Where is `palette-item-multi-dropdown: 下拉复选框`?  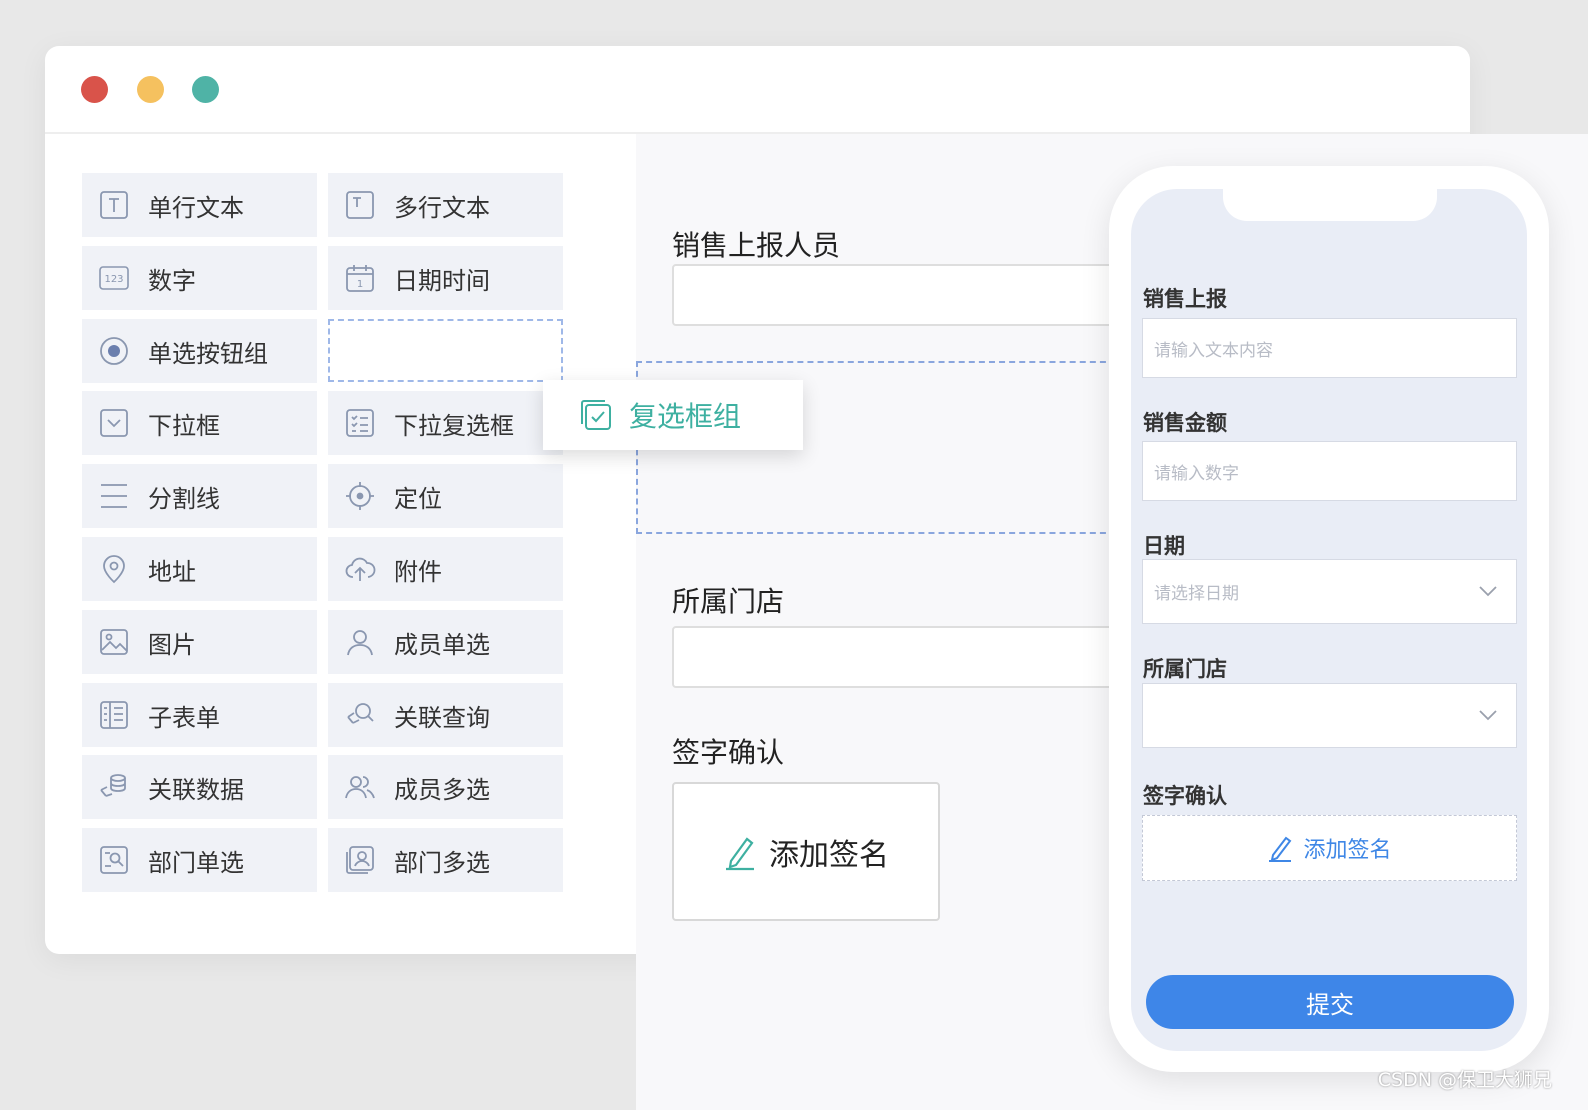
palette-item-multi-dropdown: 下拉复选框 is located at coordinates (445, 423).